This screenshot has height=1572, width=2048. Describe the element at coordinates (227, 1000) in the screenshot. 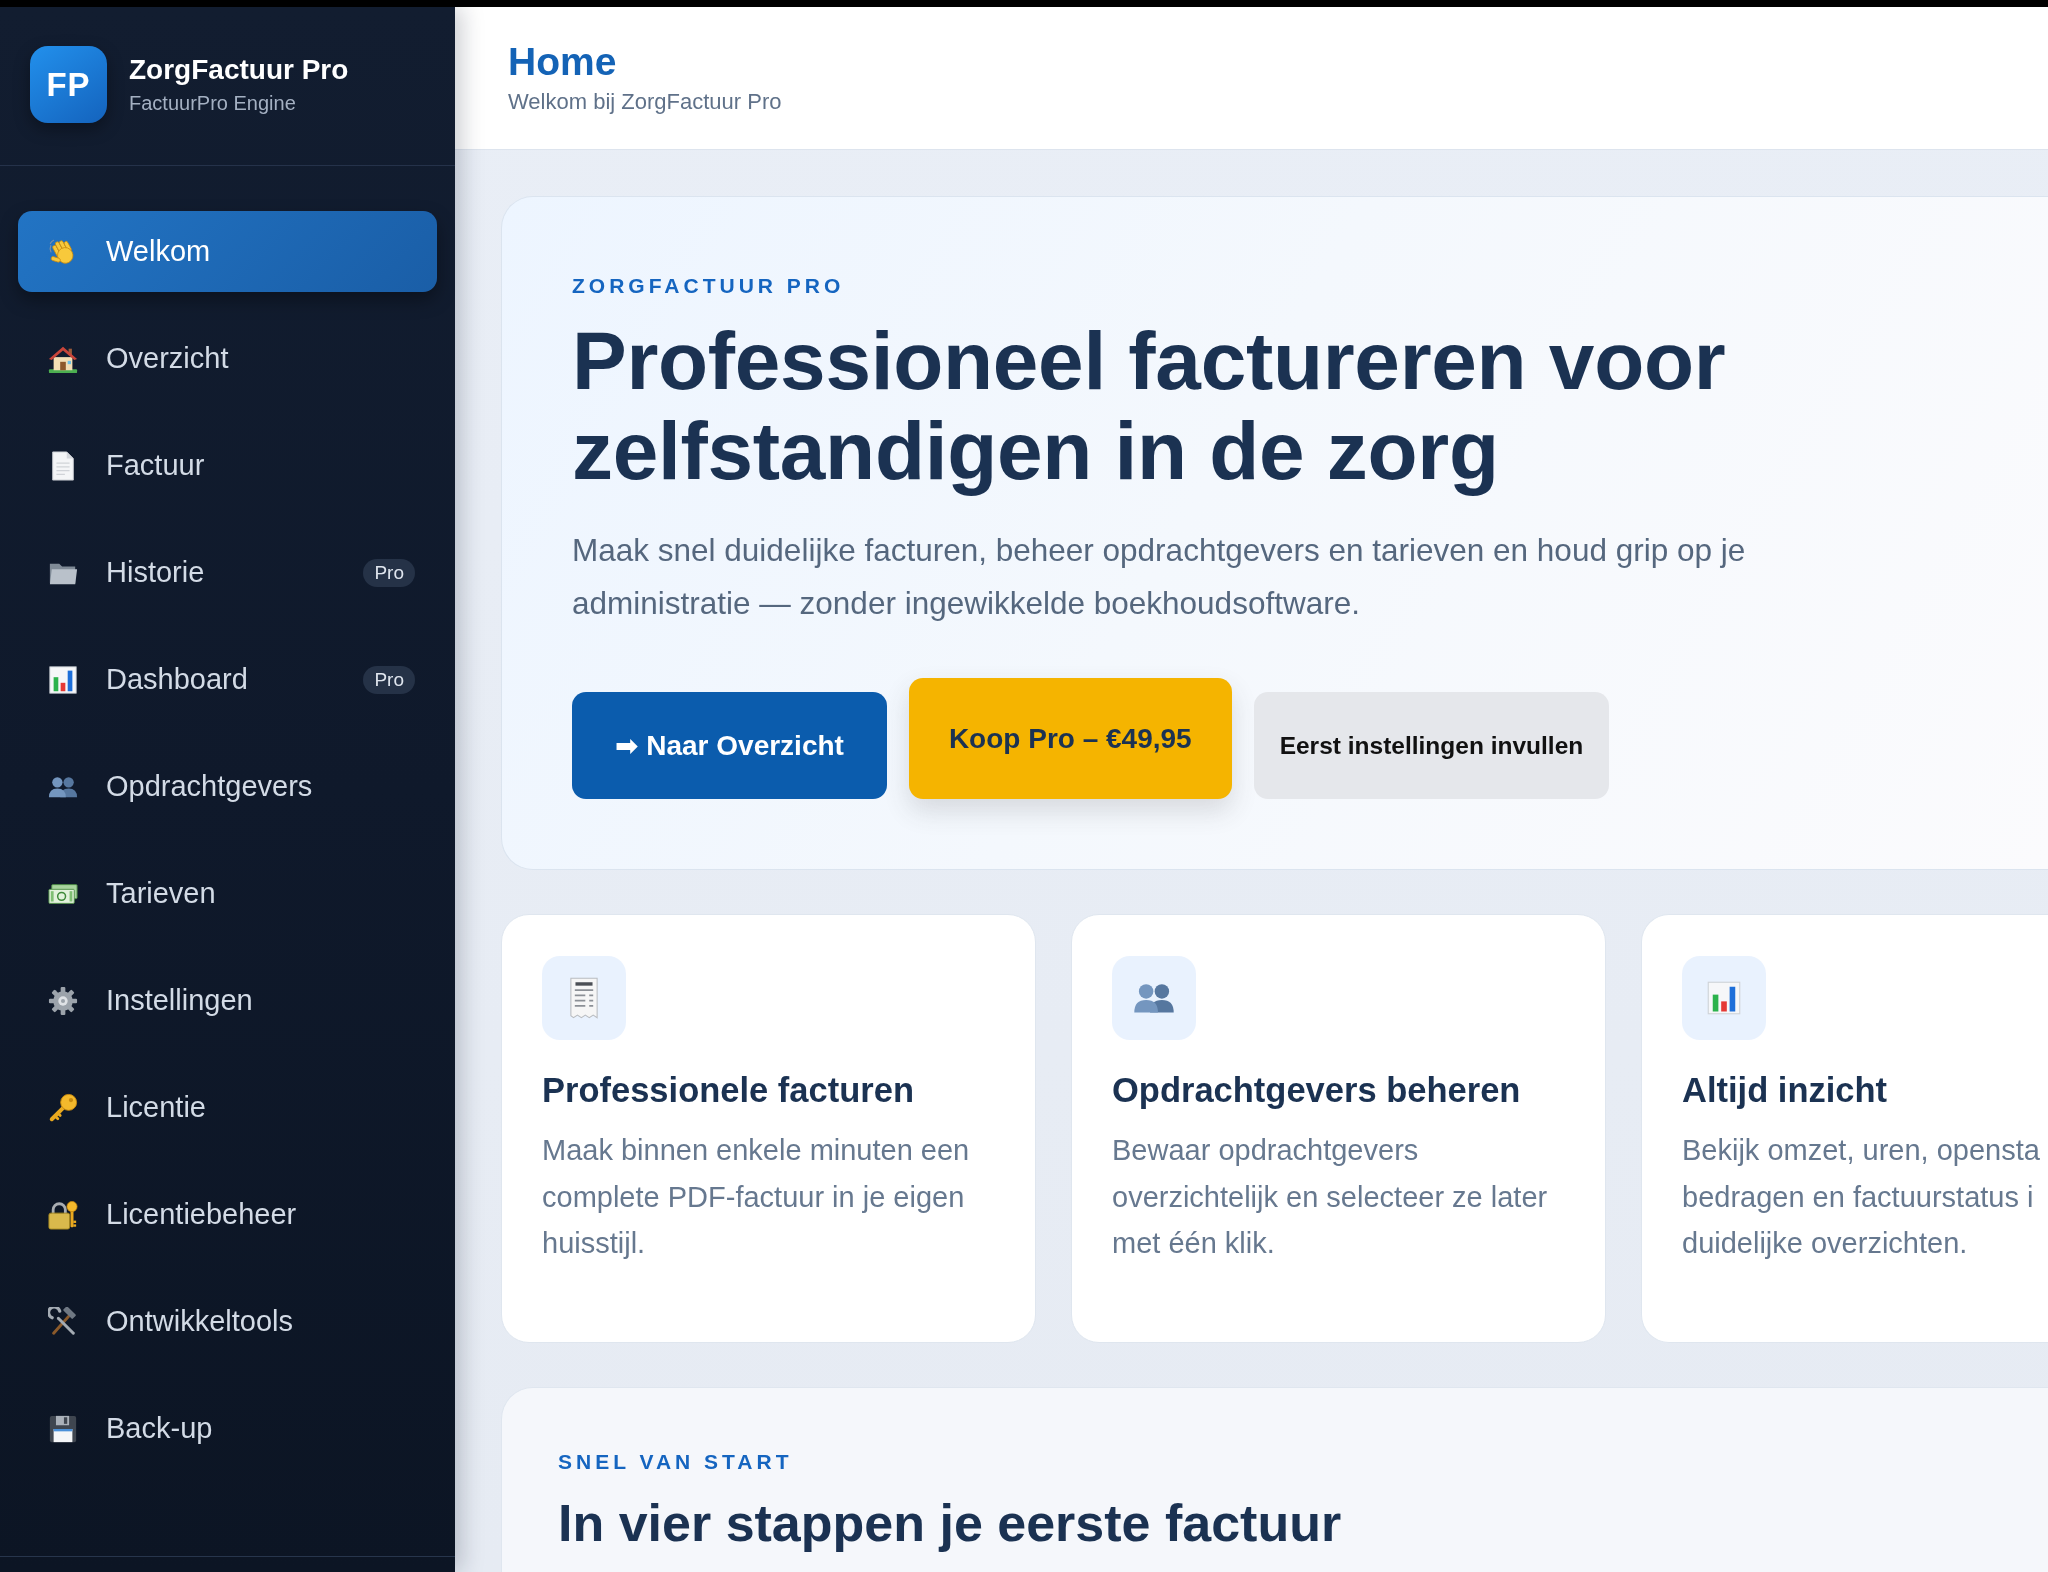

I see `nav-item: Instellingen` at that location.